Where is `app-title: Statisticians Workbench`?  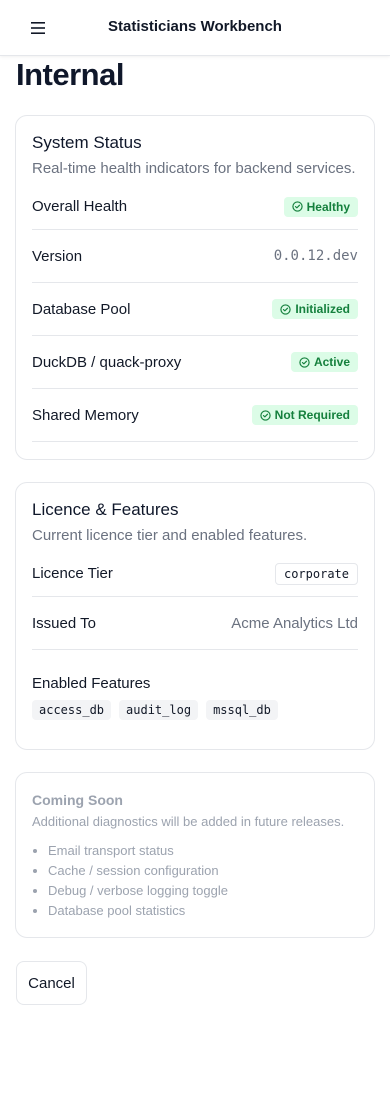 app-title: Statisticians Workbench is located at coordinates (195, 26).